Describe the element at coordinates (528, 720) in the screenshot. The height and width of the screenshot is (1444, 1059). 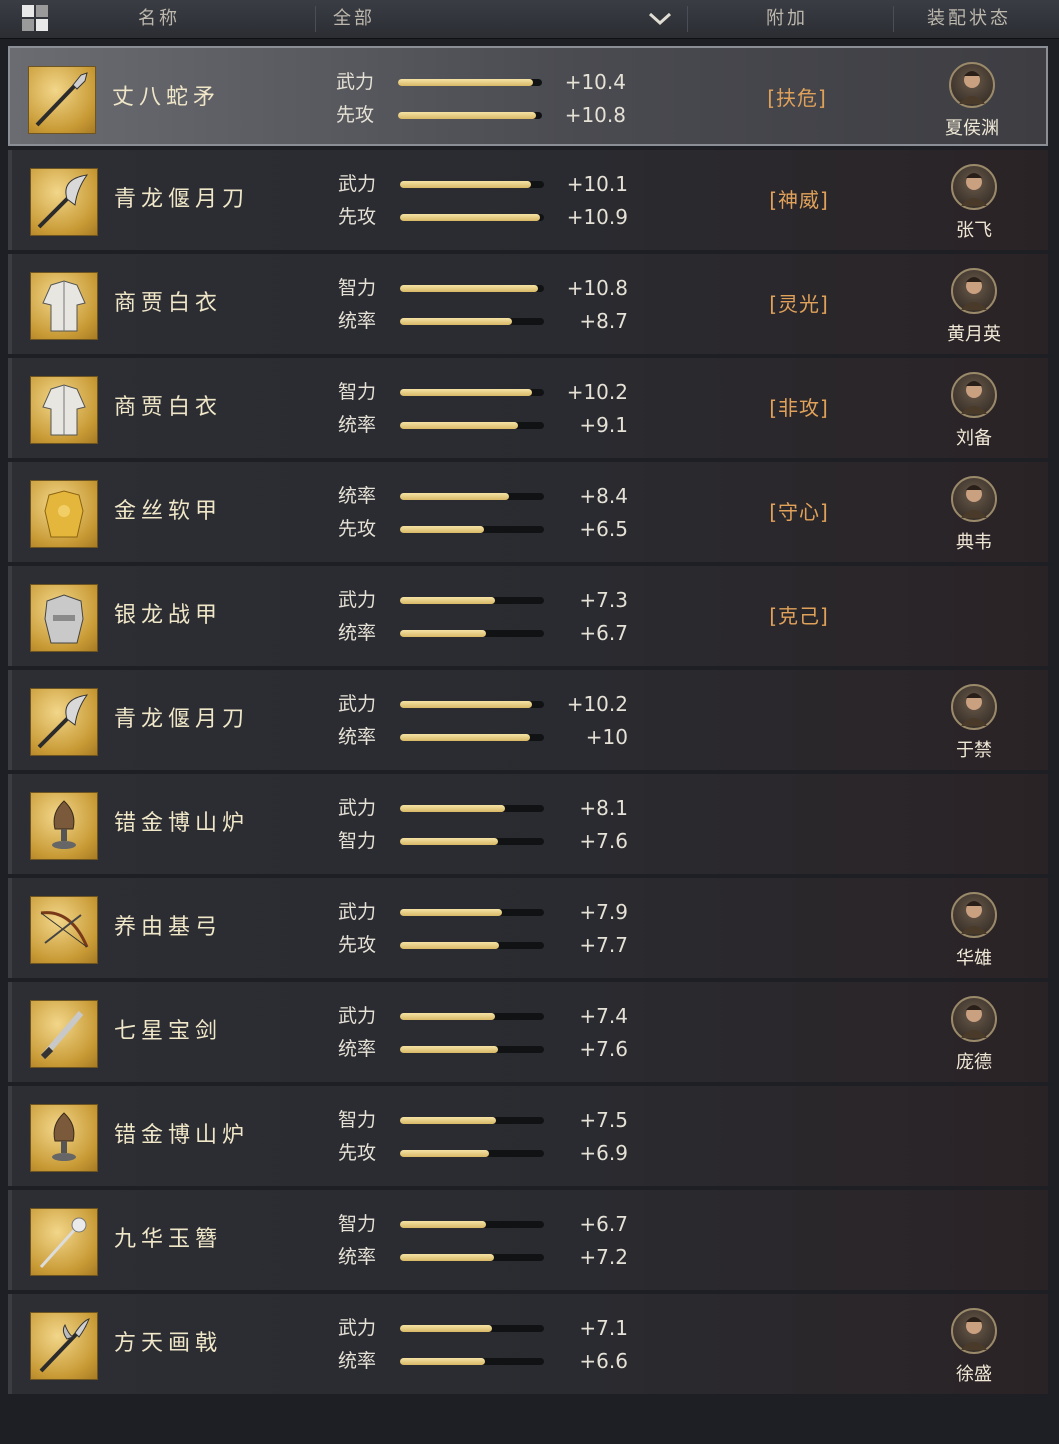
I see `list-item: 青龙偃月刀 武力 +10.2 统率 +10 于禁` at that location.